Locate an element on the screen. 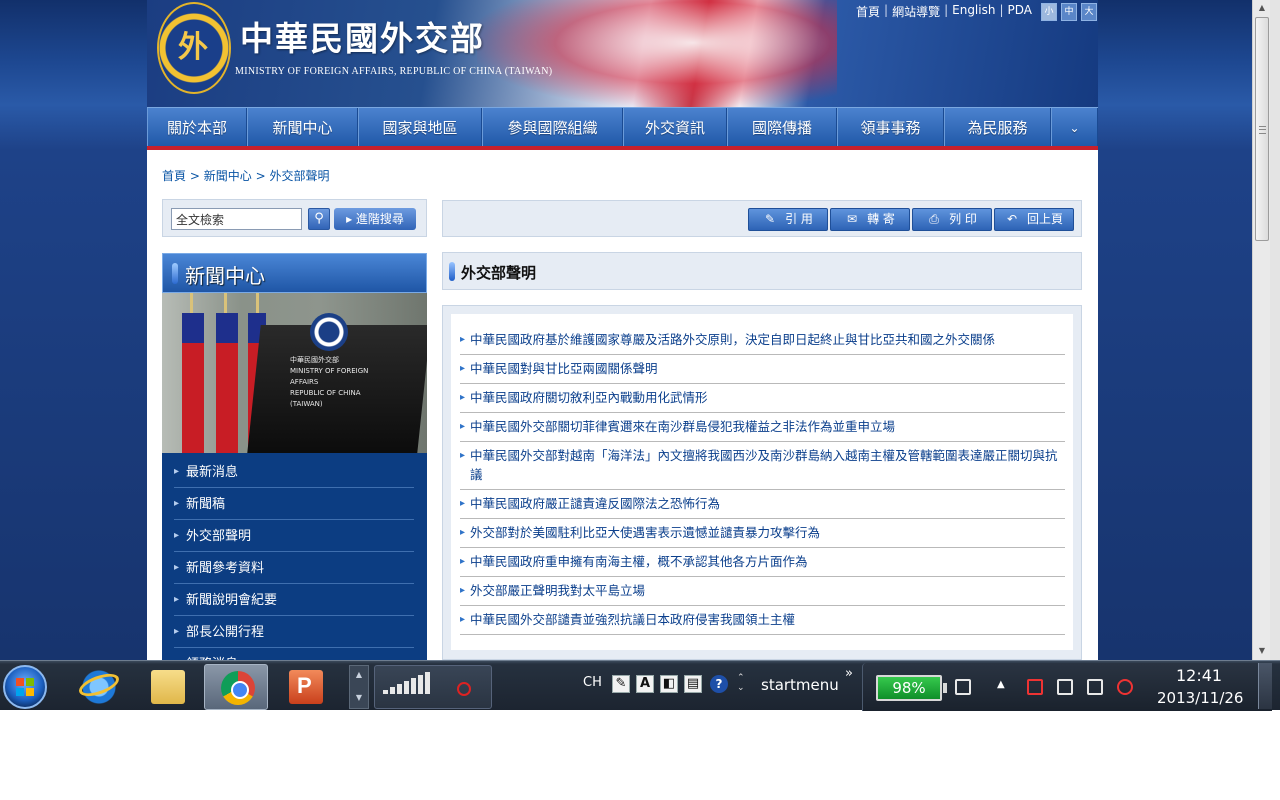 The image size is (1280, 800). chevron-up-icon: ▲ is located at coordinates (359, 674).